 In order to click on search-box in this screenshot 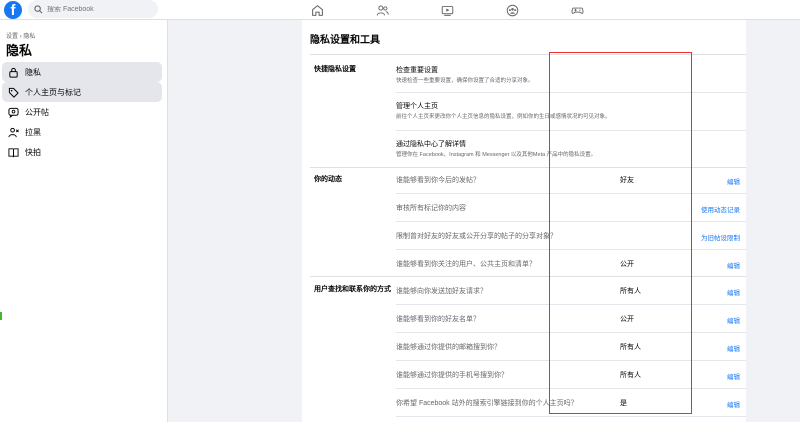, I will do `click(93, 9)`.